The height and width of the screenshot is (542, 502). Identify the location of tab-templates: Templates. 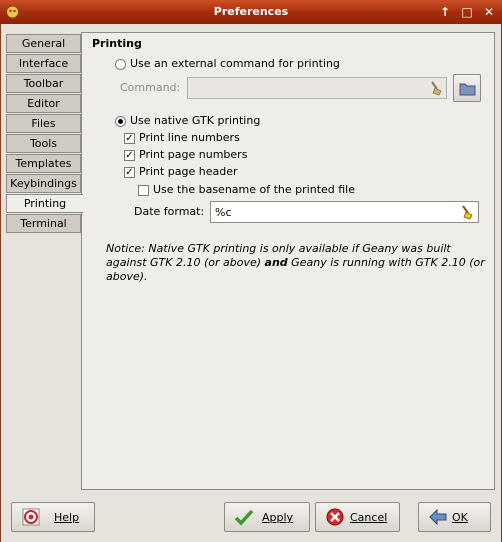
(43, 163).